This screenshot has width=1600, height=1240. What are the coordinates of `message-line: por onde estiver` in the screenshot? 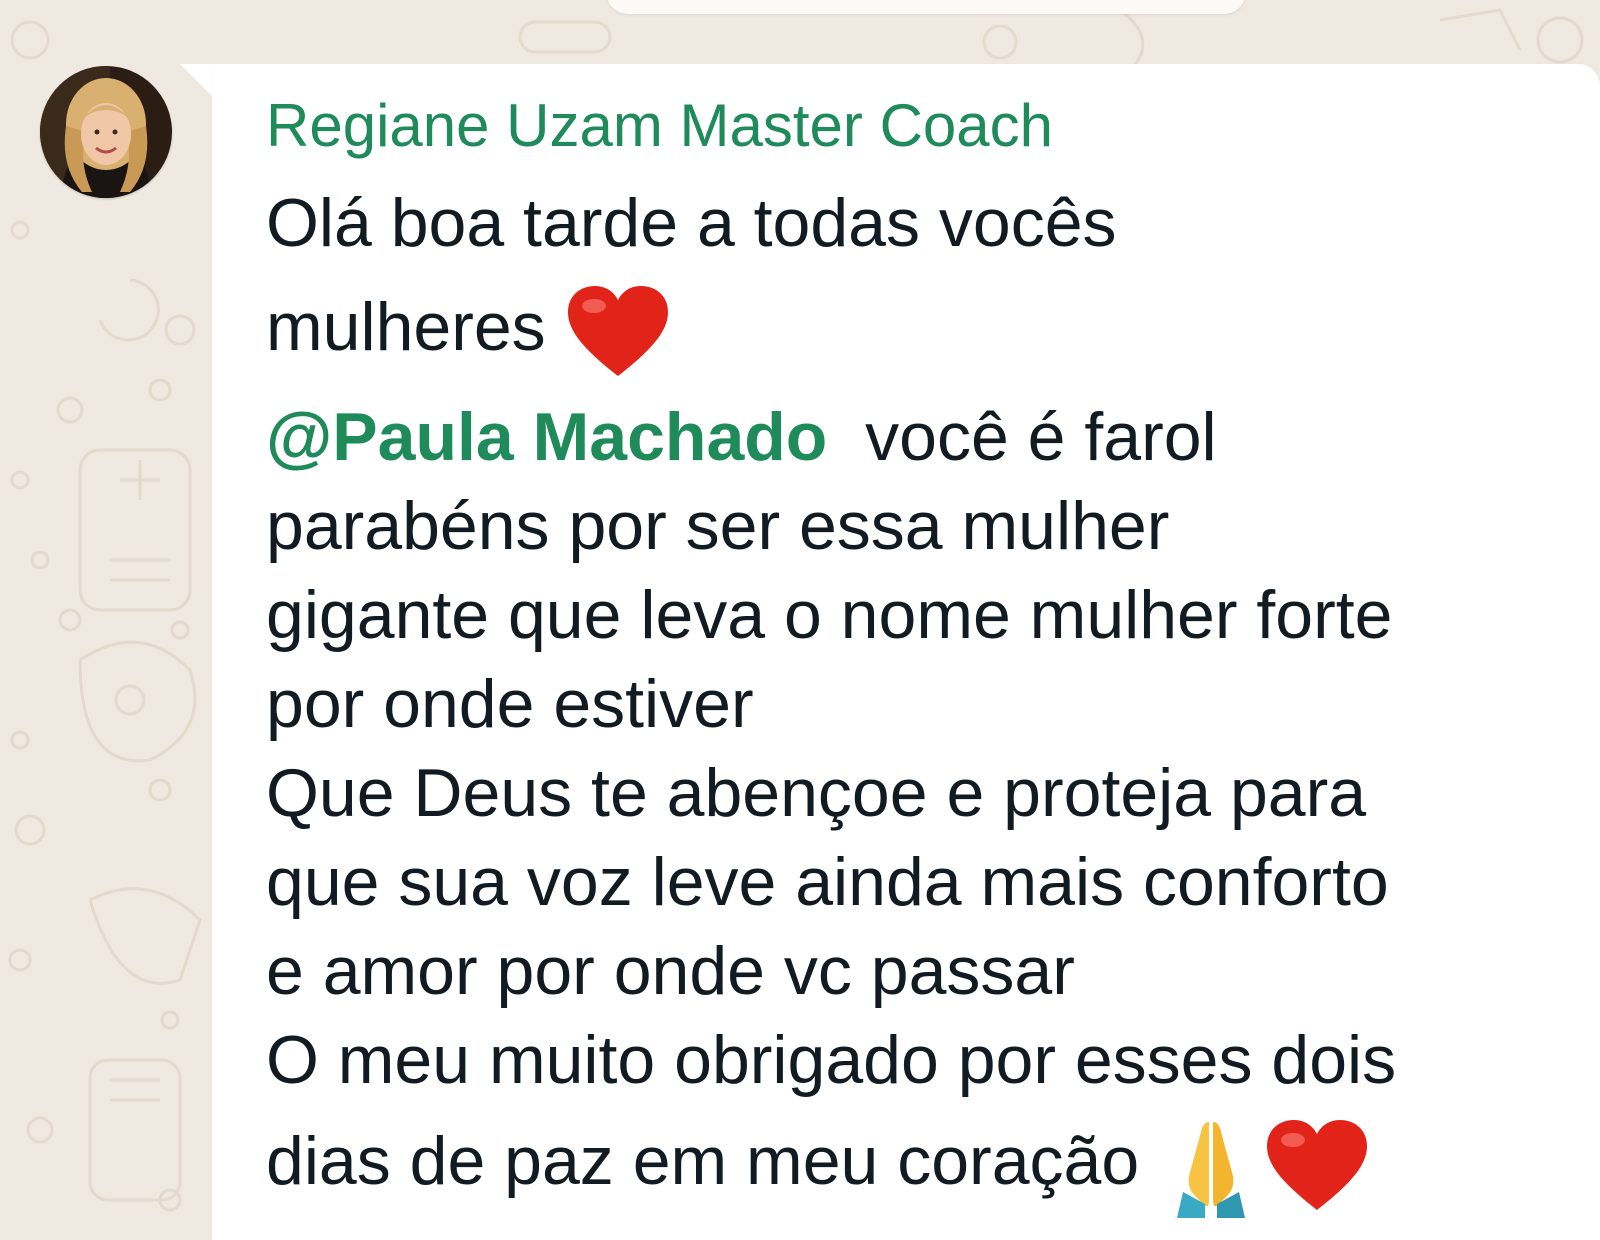 It's located at (510, 704).